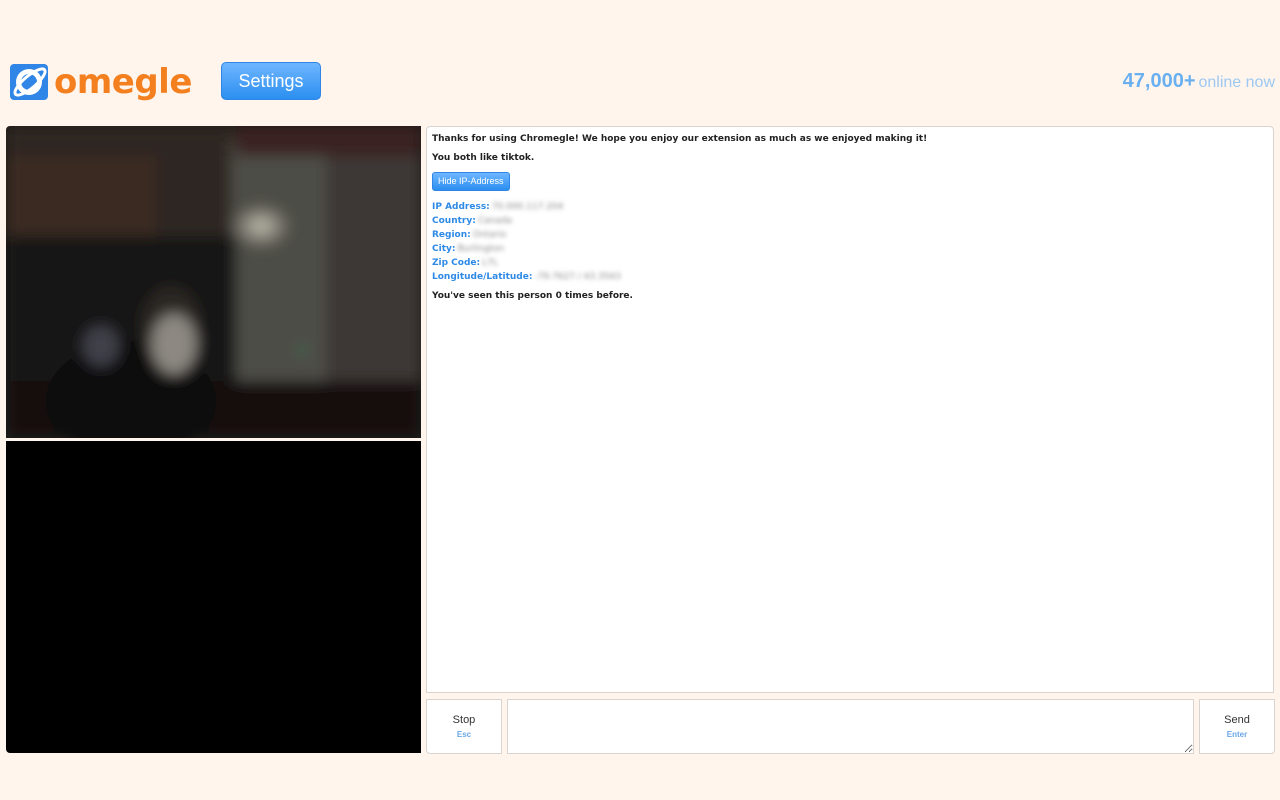 This screenshot has height=800, width=1280. What do you see at coordinates (444, 249) in the screenshot?
I see `city-label: City:` at bounding box center [444, 249].